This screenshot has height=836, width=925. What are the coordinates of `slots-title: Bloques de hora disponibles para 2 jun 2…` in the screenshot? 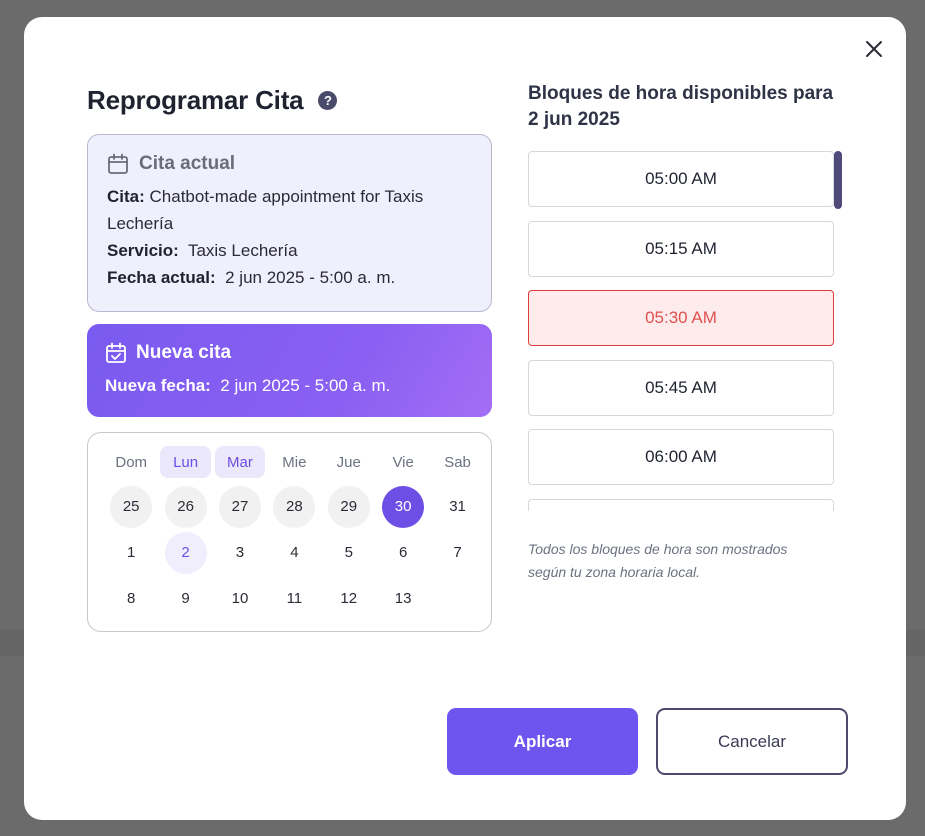 It's located at (681, 106).